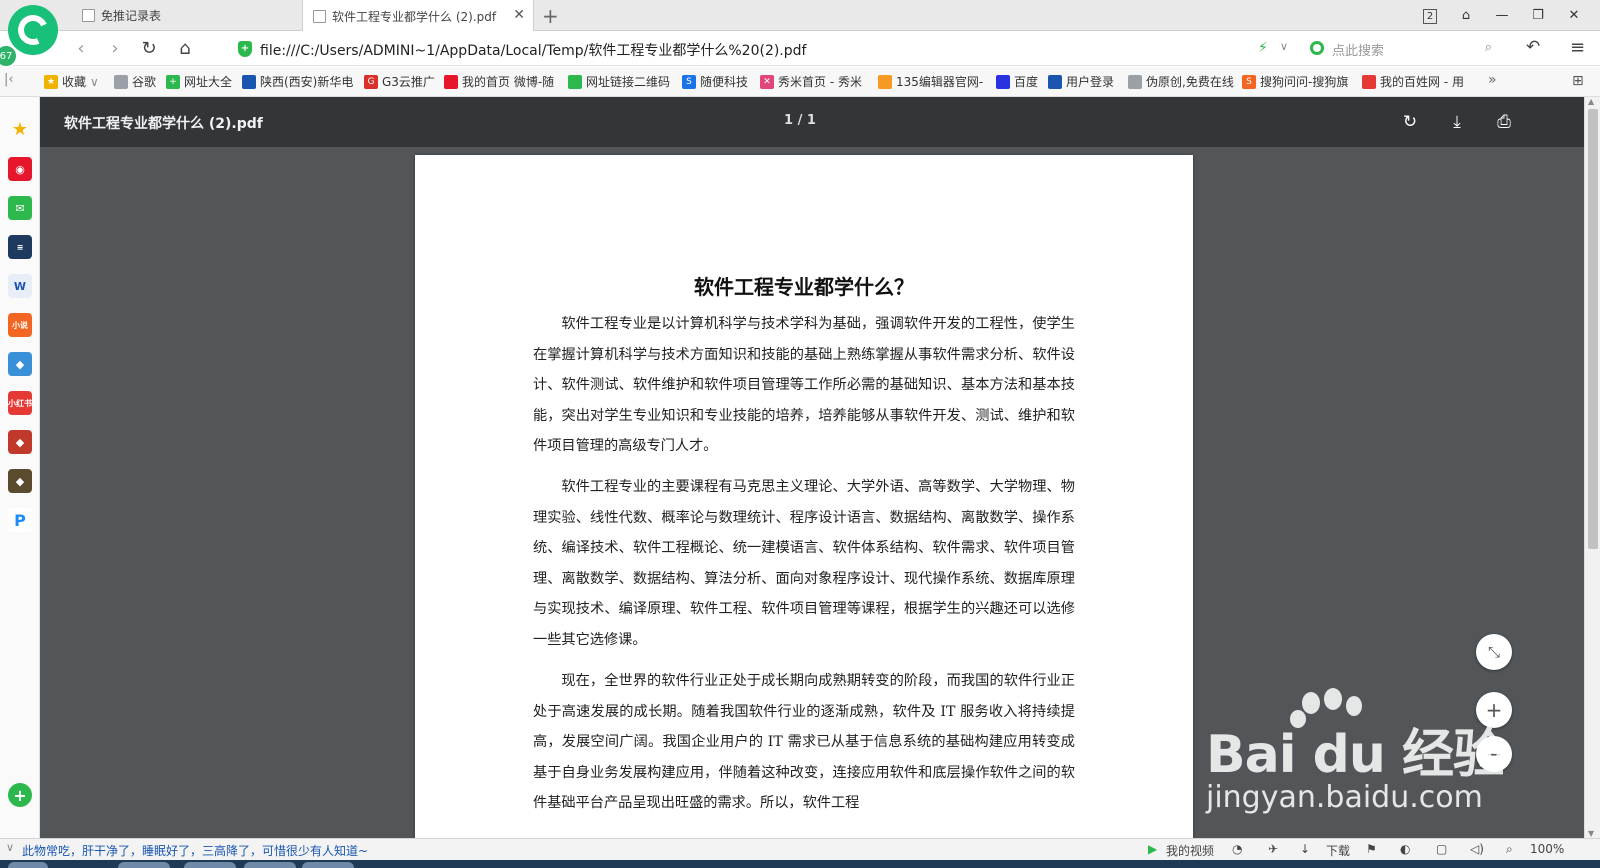  I want to click on search-icon: ⌕, so click(1488, 47).